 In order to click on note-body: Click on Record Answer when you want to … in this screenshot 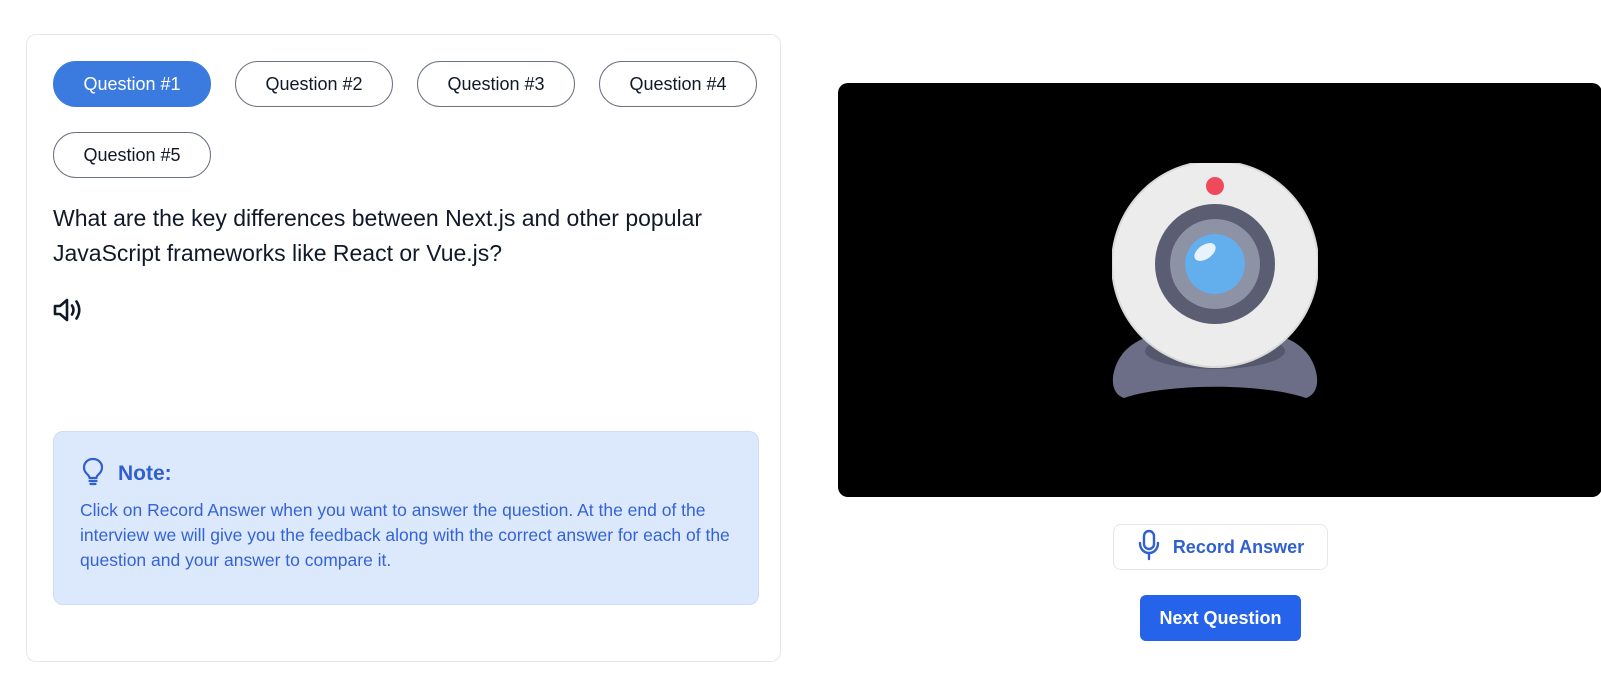, I will do `click(405, 535)`.